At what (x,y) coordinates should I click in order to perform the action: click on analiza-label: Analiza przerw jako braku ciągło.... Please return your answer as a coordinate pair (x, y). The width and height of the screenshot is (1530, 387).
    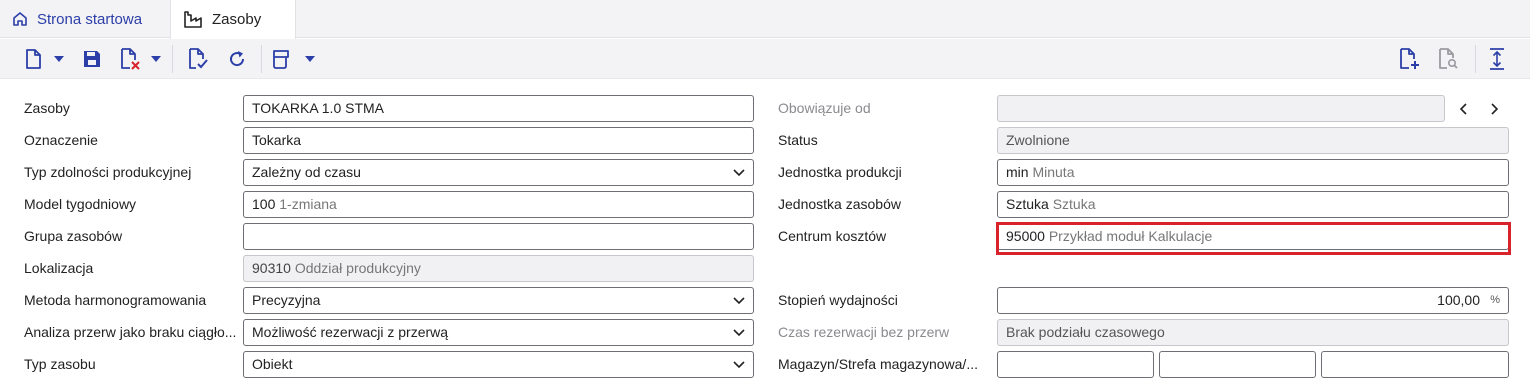
    Looking at the image, I should click on (130, 332).